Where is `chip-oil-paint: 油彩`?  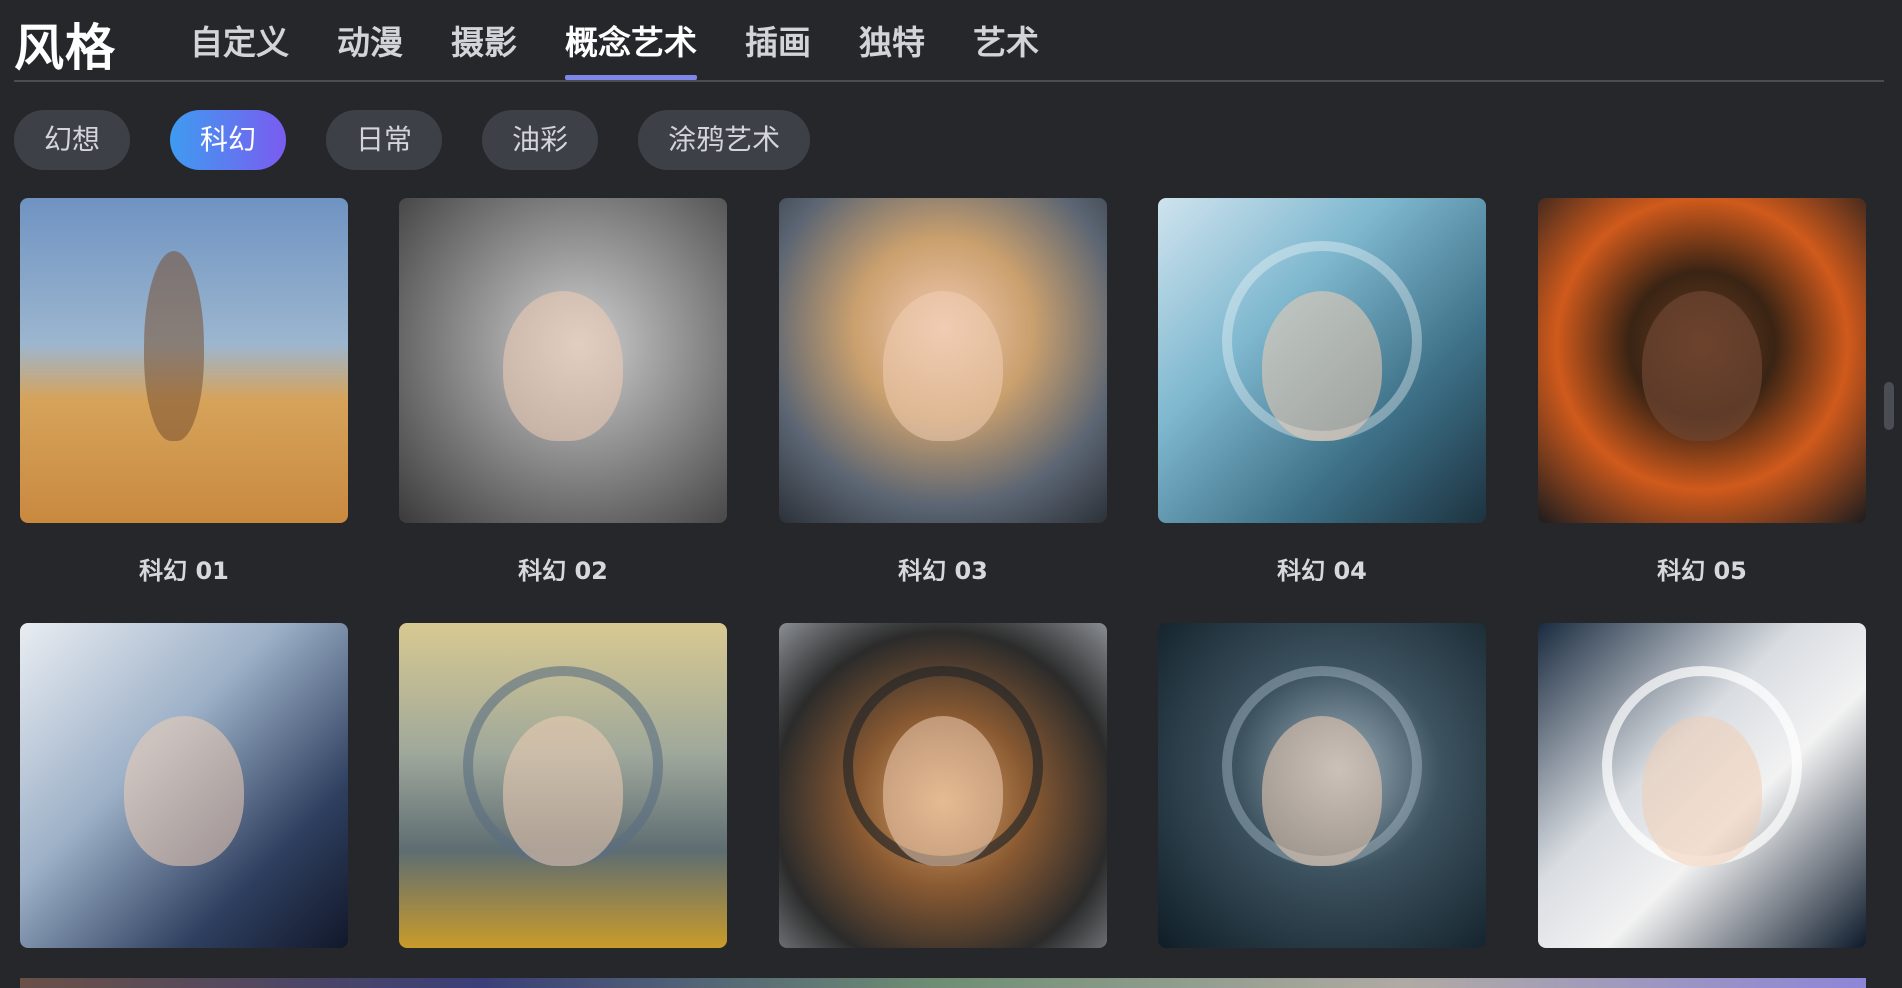
chip-oil-paint: 油彩 is located at coordinates (540, 140).